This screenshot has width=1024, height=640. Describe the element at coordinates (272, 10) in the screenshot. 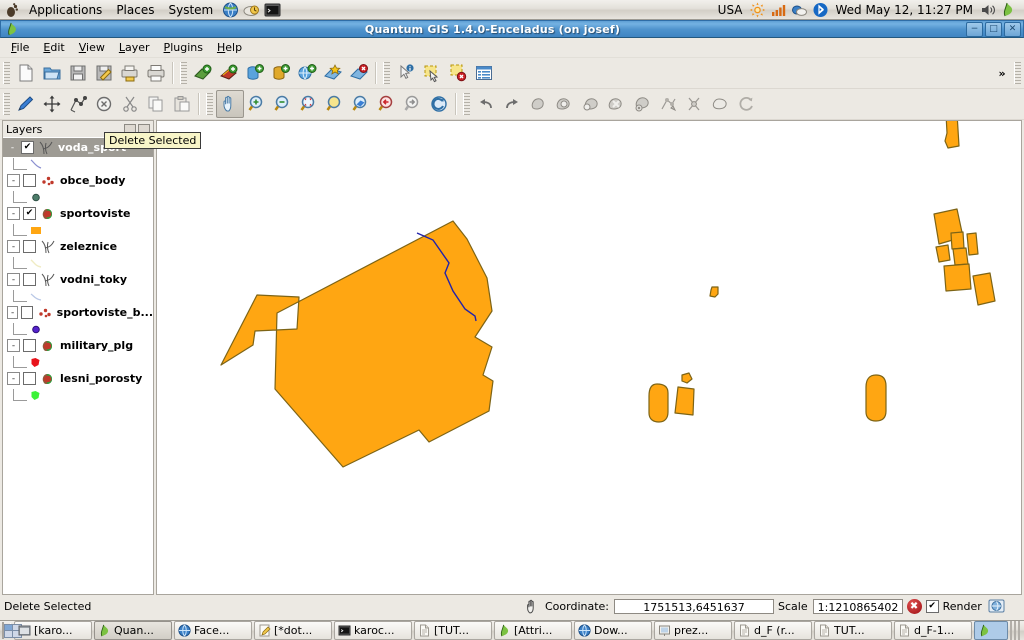

I see `terminal-icon` at that location.